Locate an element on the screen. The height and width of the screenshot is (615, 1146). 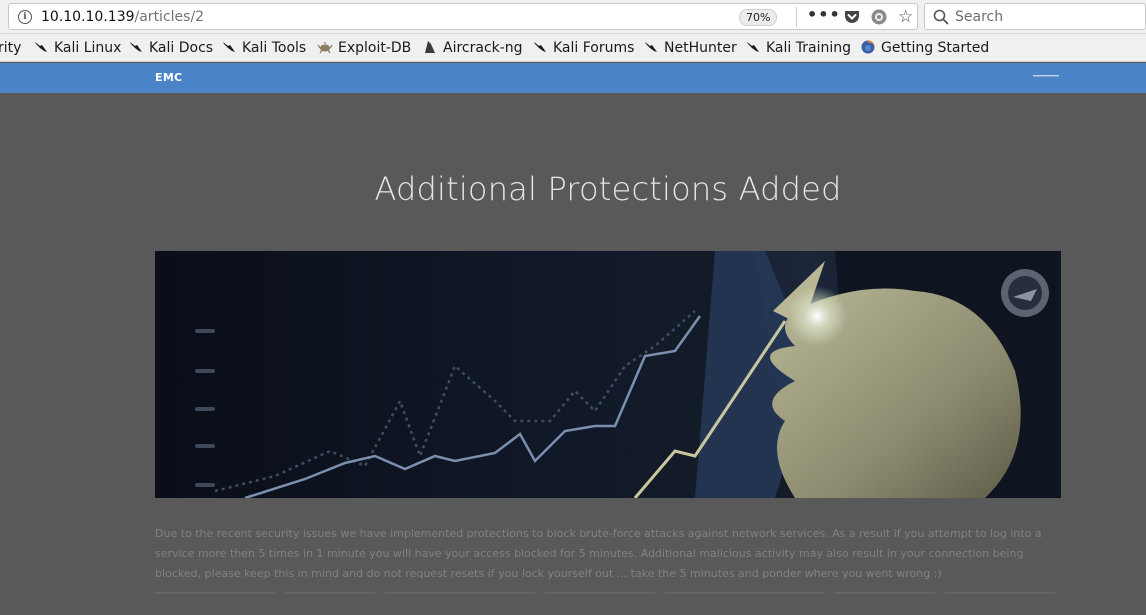
info-icon: i is located at coordinates (25, 17).